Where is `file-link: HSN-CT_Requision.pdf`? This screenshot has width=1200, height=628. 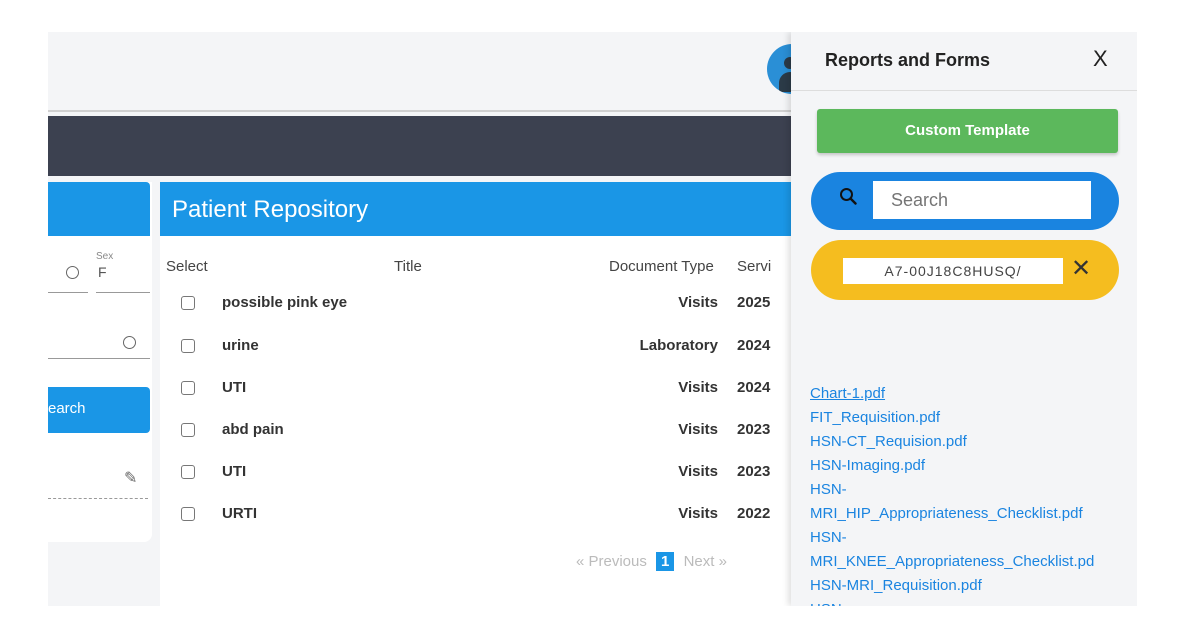
file-link: HSN-CT_Requision.pdf is located at coordinates (973, 442).